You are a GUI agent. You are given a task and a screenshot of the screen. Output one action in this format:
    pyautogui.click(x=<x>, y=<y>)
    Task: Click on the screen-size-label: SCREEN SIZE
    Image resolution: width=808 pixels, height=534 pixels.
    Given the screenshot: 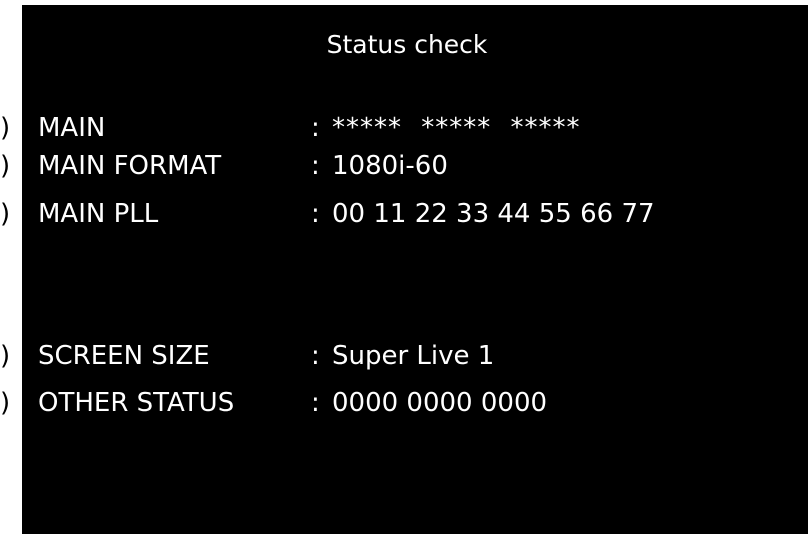 What is the action you would take?
    pyautogui.click(x=124, y=356)
    